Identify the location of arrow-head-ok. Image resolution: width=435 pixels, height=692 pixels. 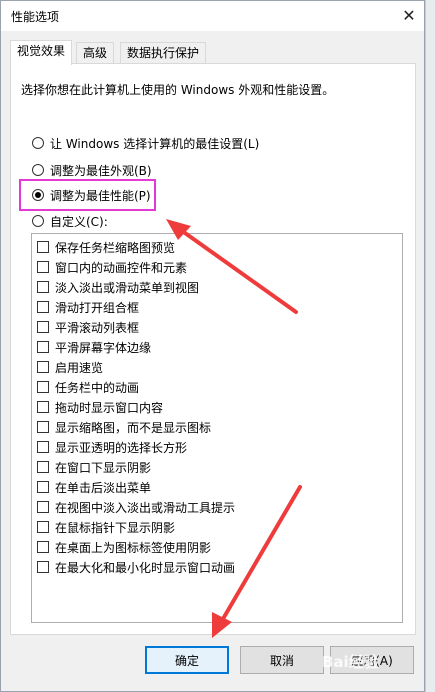
(222, 625).